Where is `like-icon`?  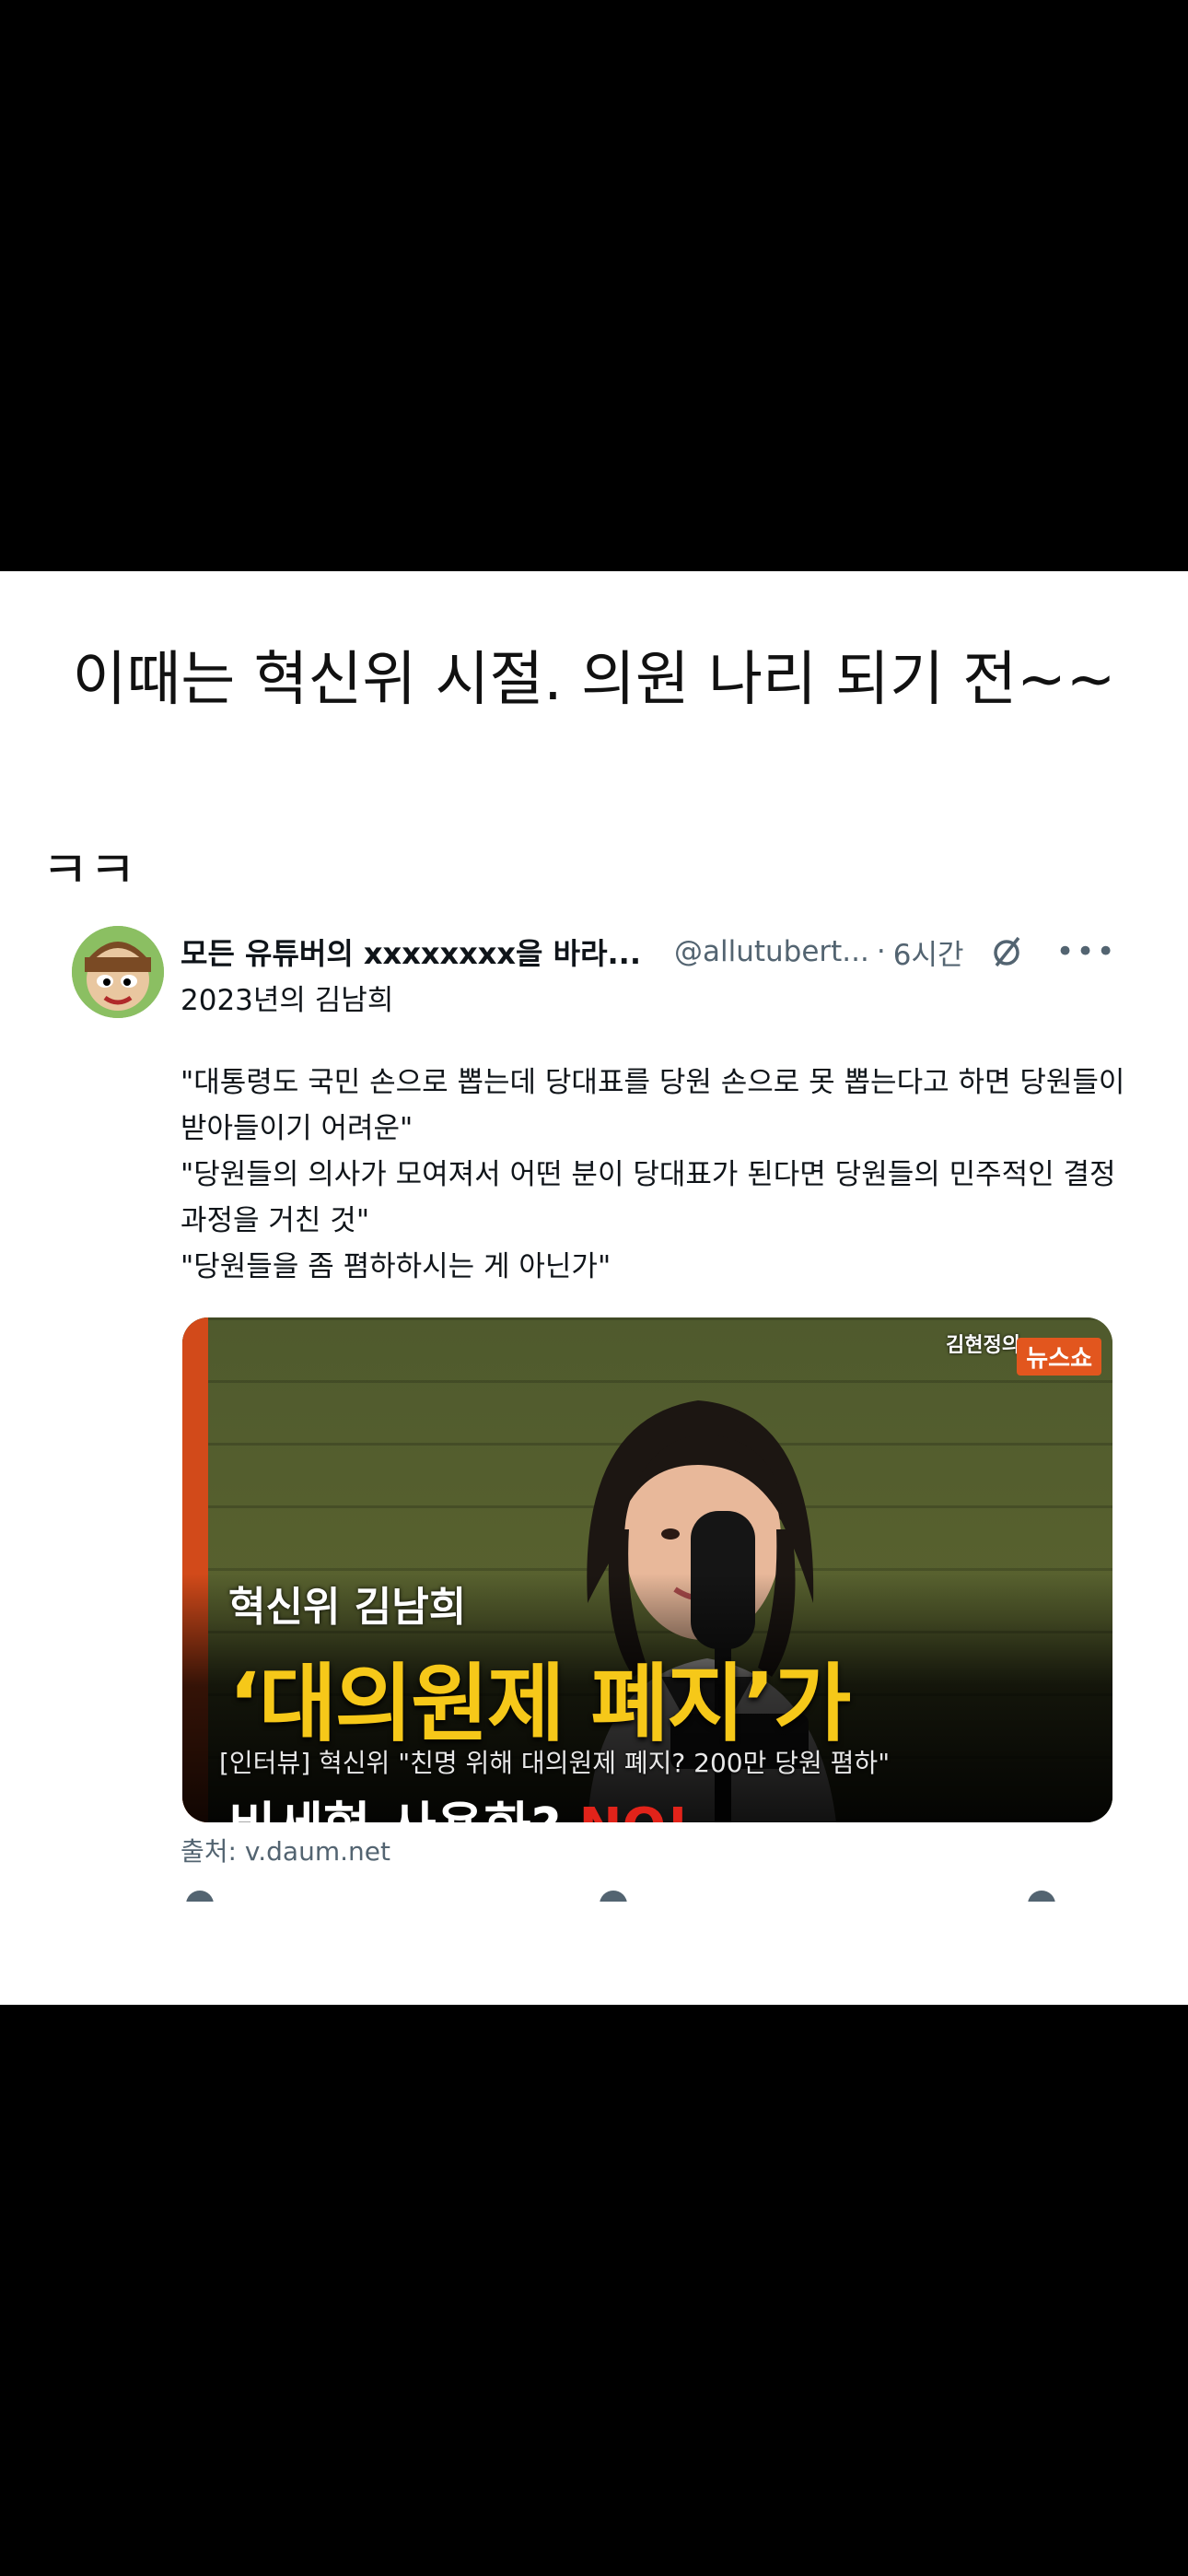
like-icon is located at coordinates (613, 1897).